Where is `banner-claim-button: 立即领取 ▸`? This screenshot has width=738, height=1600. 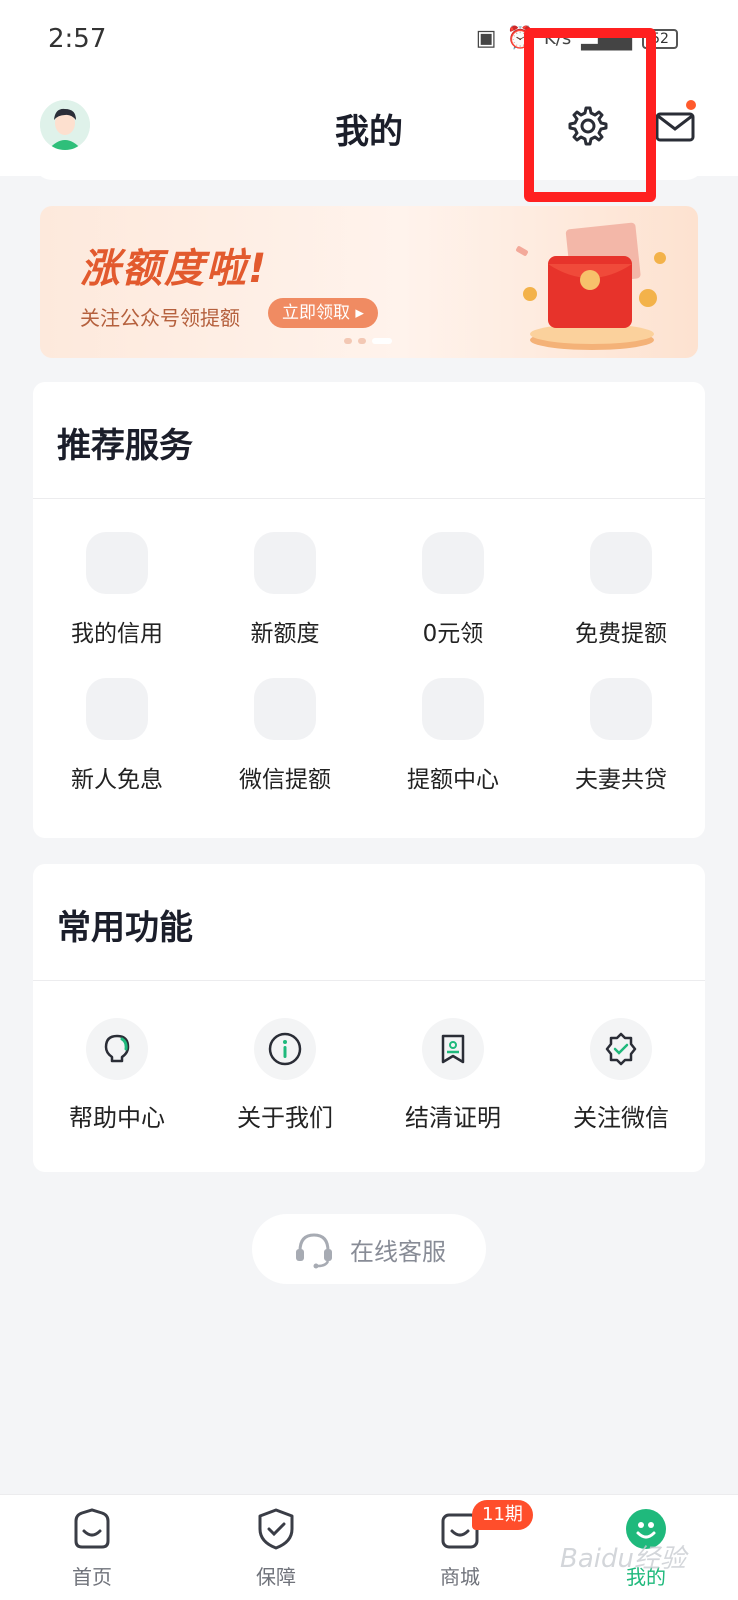
banner-claim-button: 立即领取 ▸ is located at coordinates (323, 313).